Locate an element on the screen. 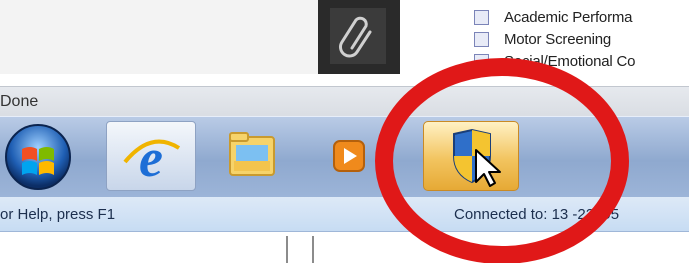 This screenshot has width=689, height=263. svg-text: e is located at coordinates (151, 158).